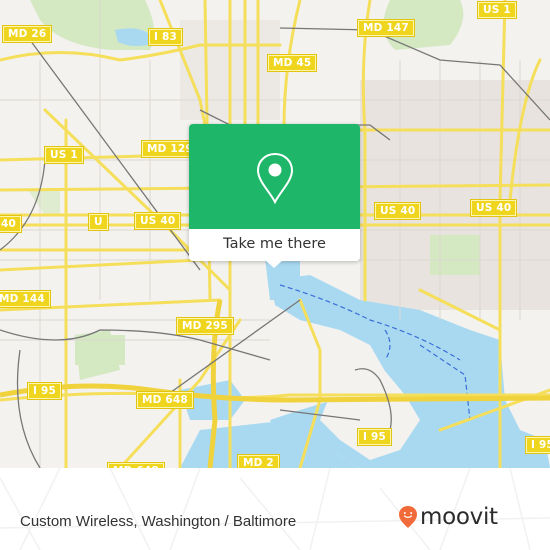 The image size is (550, 550). I want to click on moovit-logo: moovit, so click(448, 517).